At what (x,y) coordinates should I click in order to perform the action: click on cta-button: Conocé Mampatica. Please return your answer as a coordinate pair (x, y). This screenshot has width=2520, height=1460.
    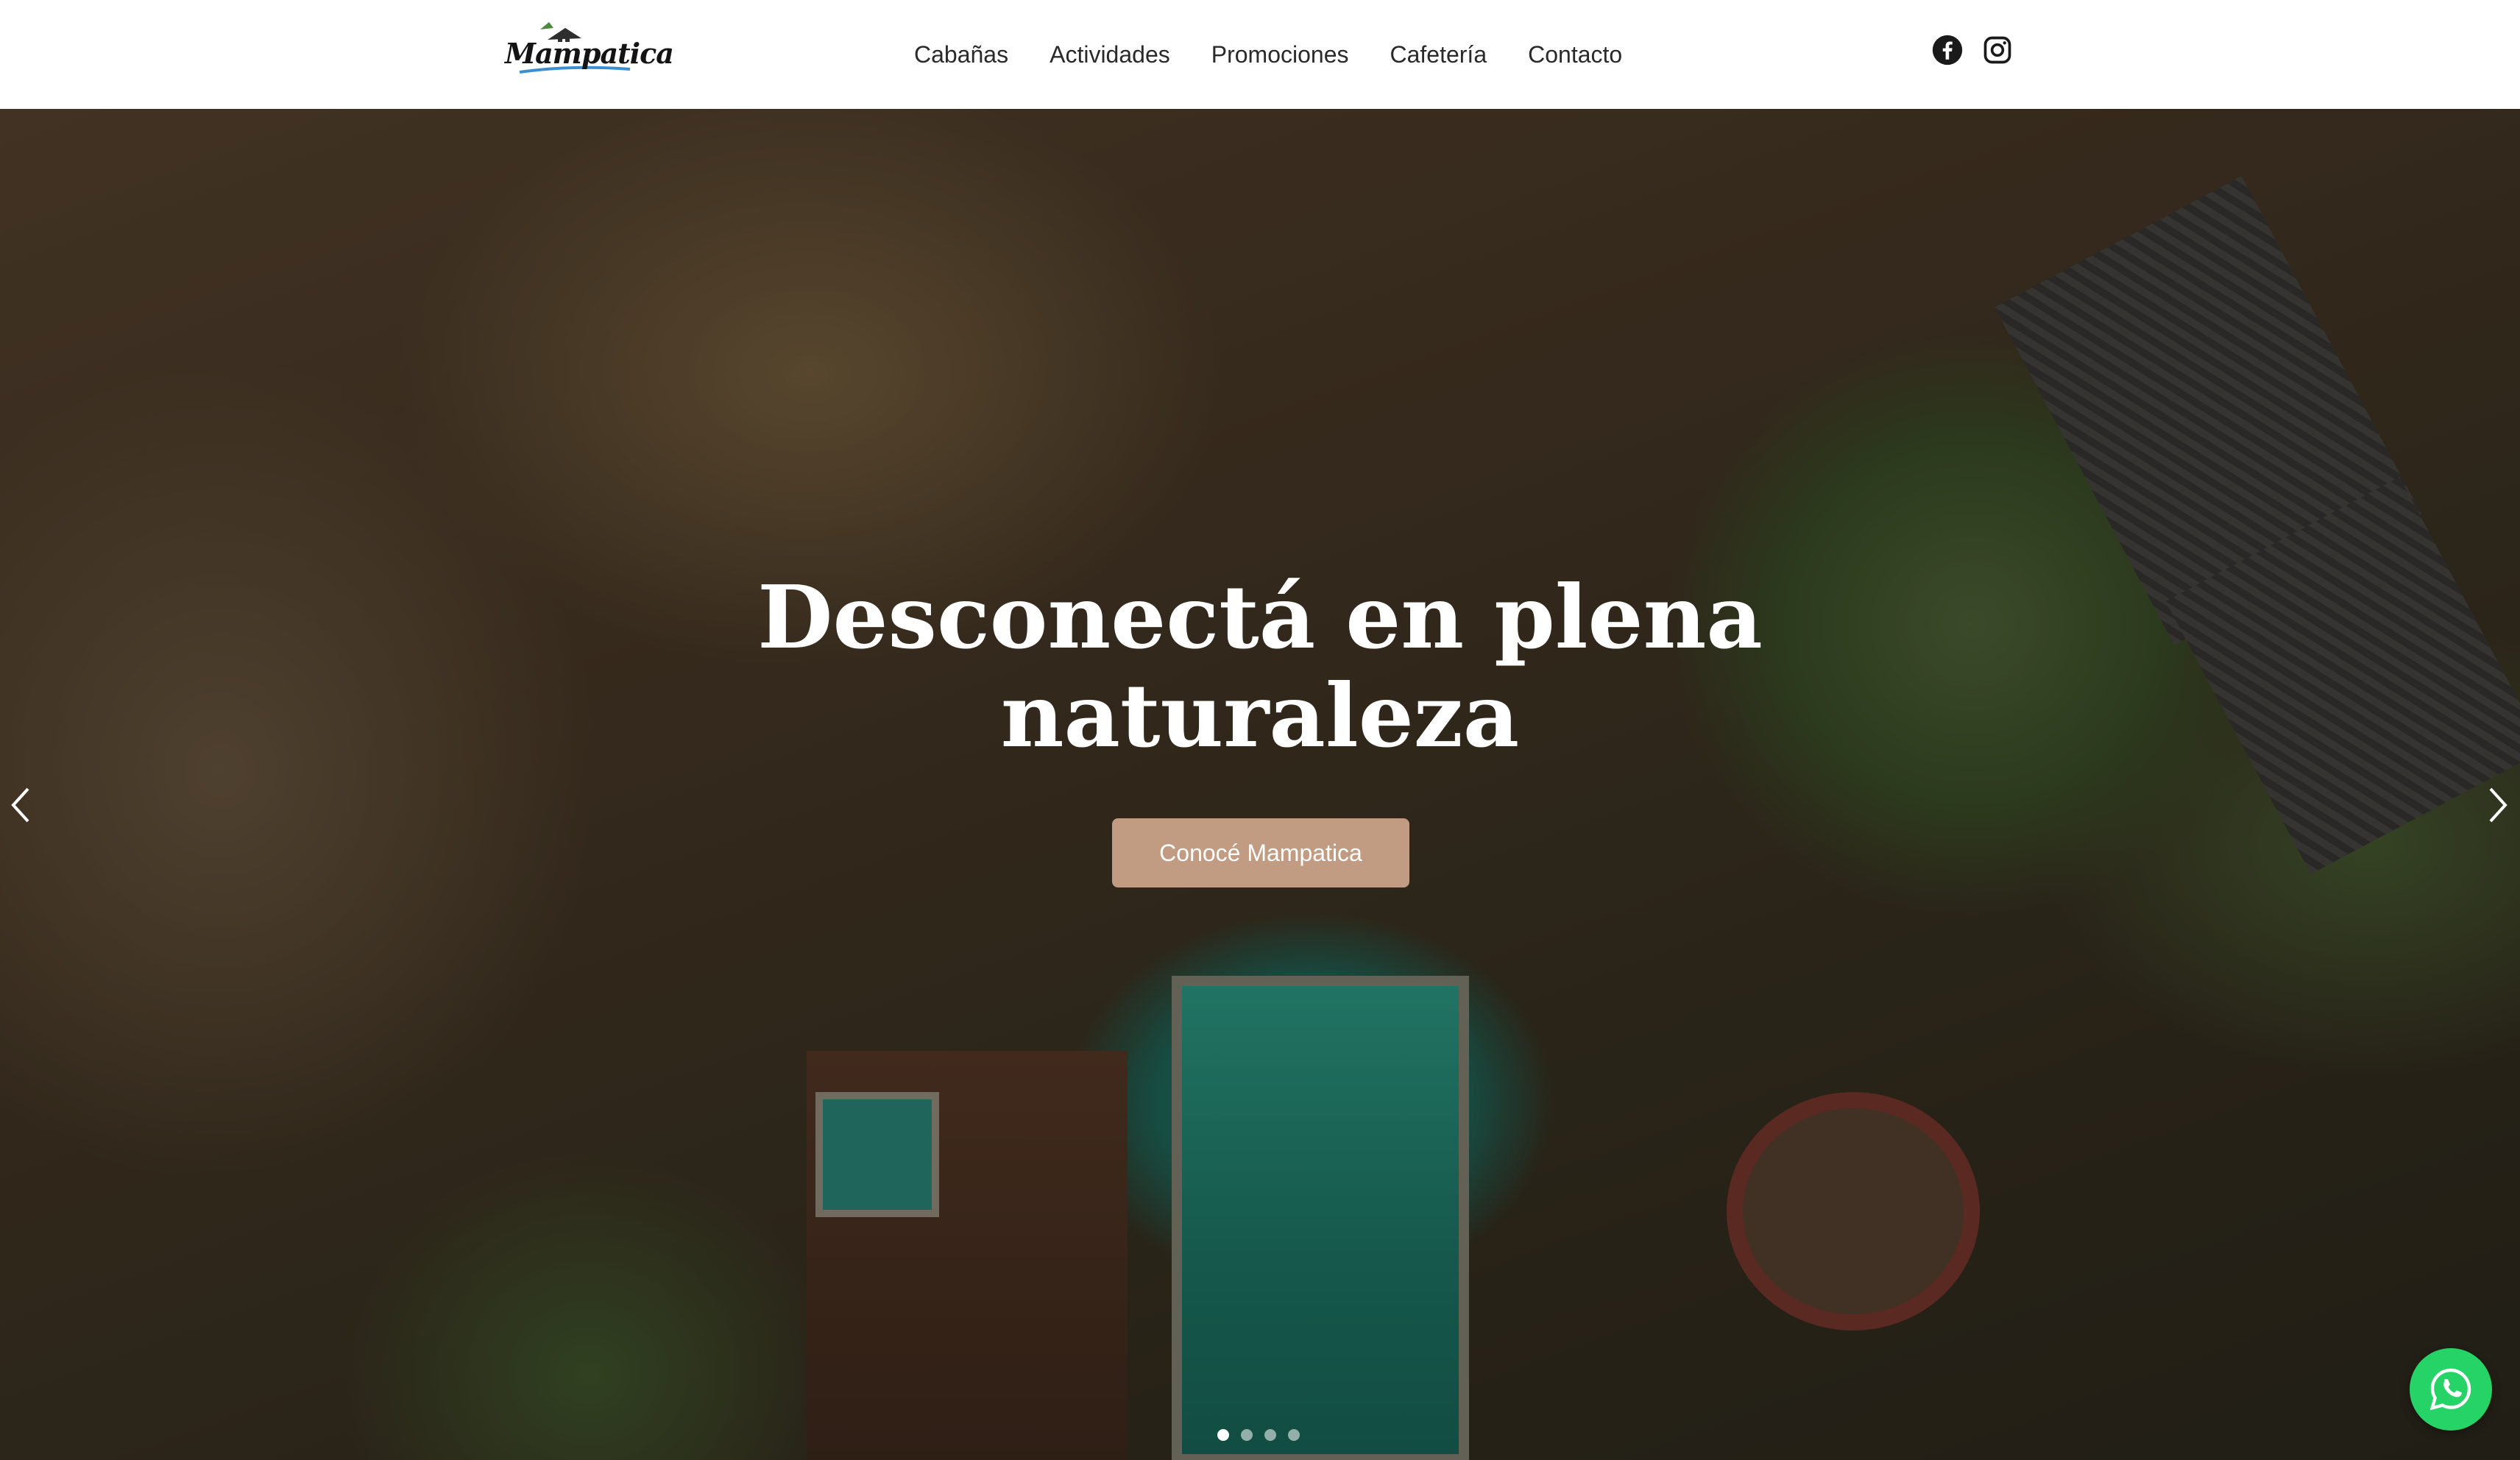
    Looking at the image, I should click on (1261, 852).